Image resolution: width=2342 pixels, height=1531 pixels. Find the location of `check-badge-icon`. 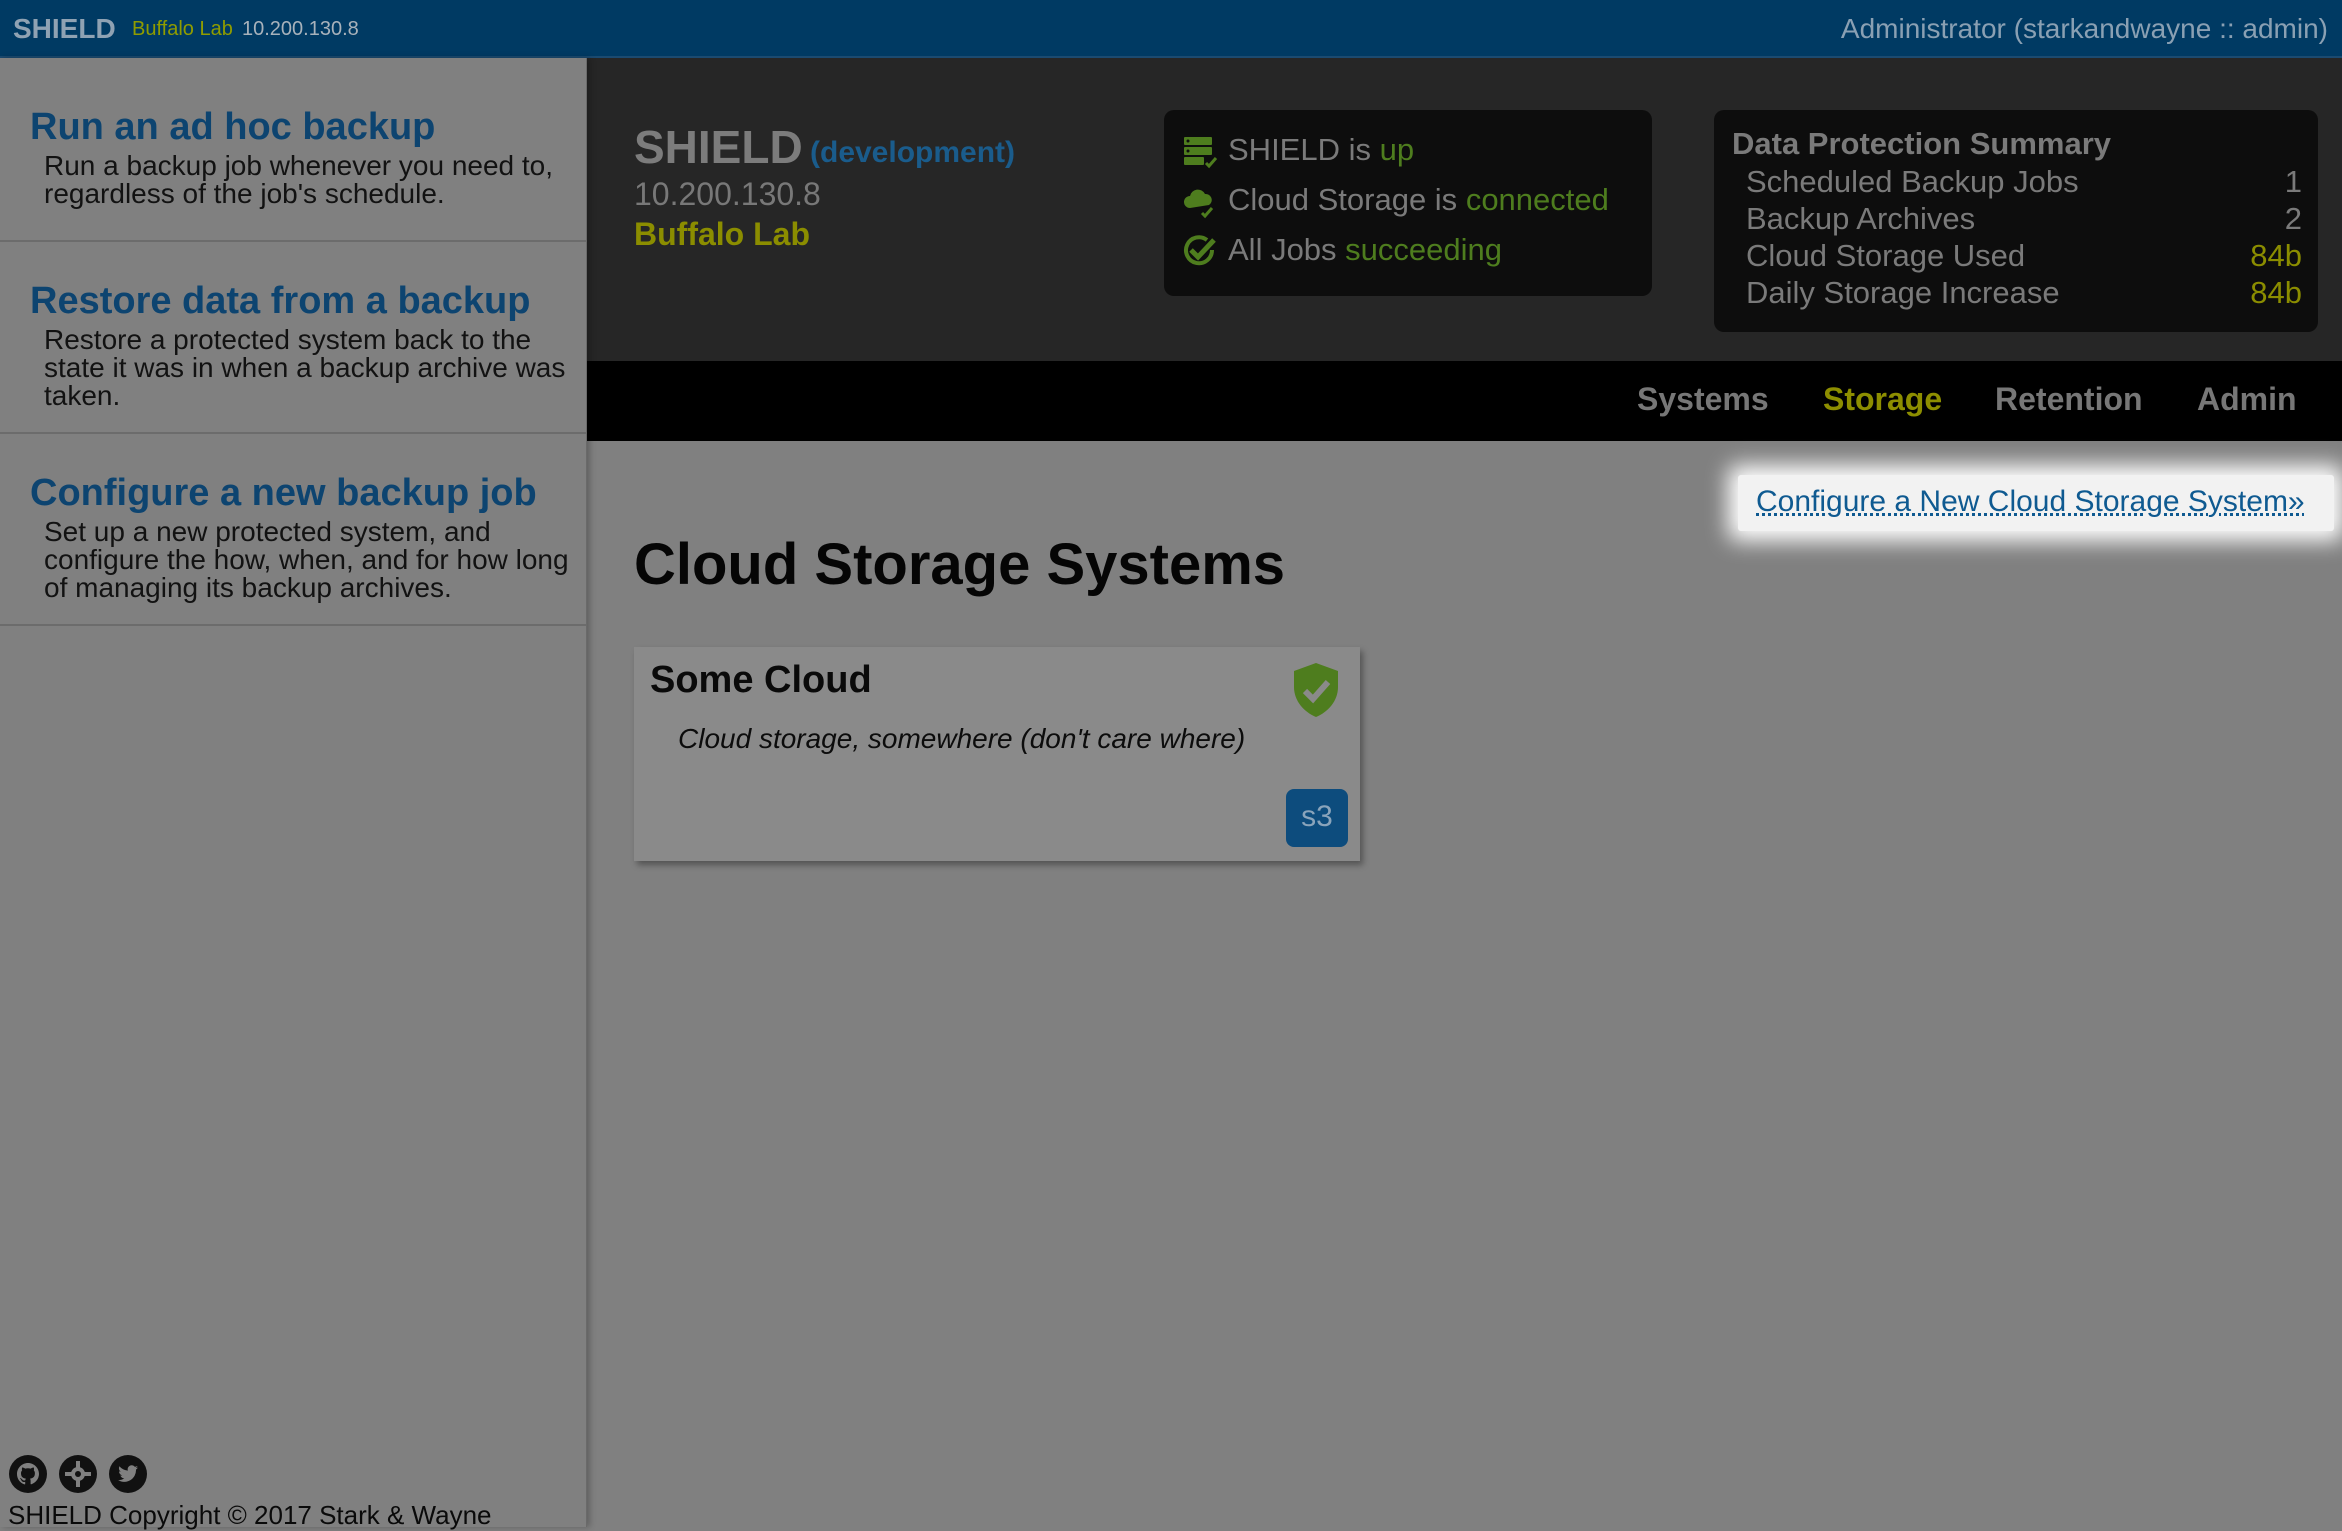

check-badge-icon is located at coordinates (1200, 250).